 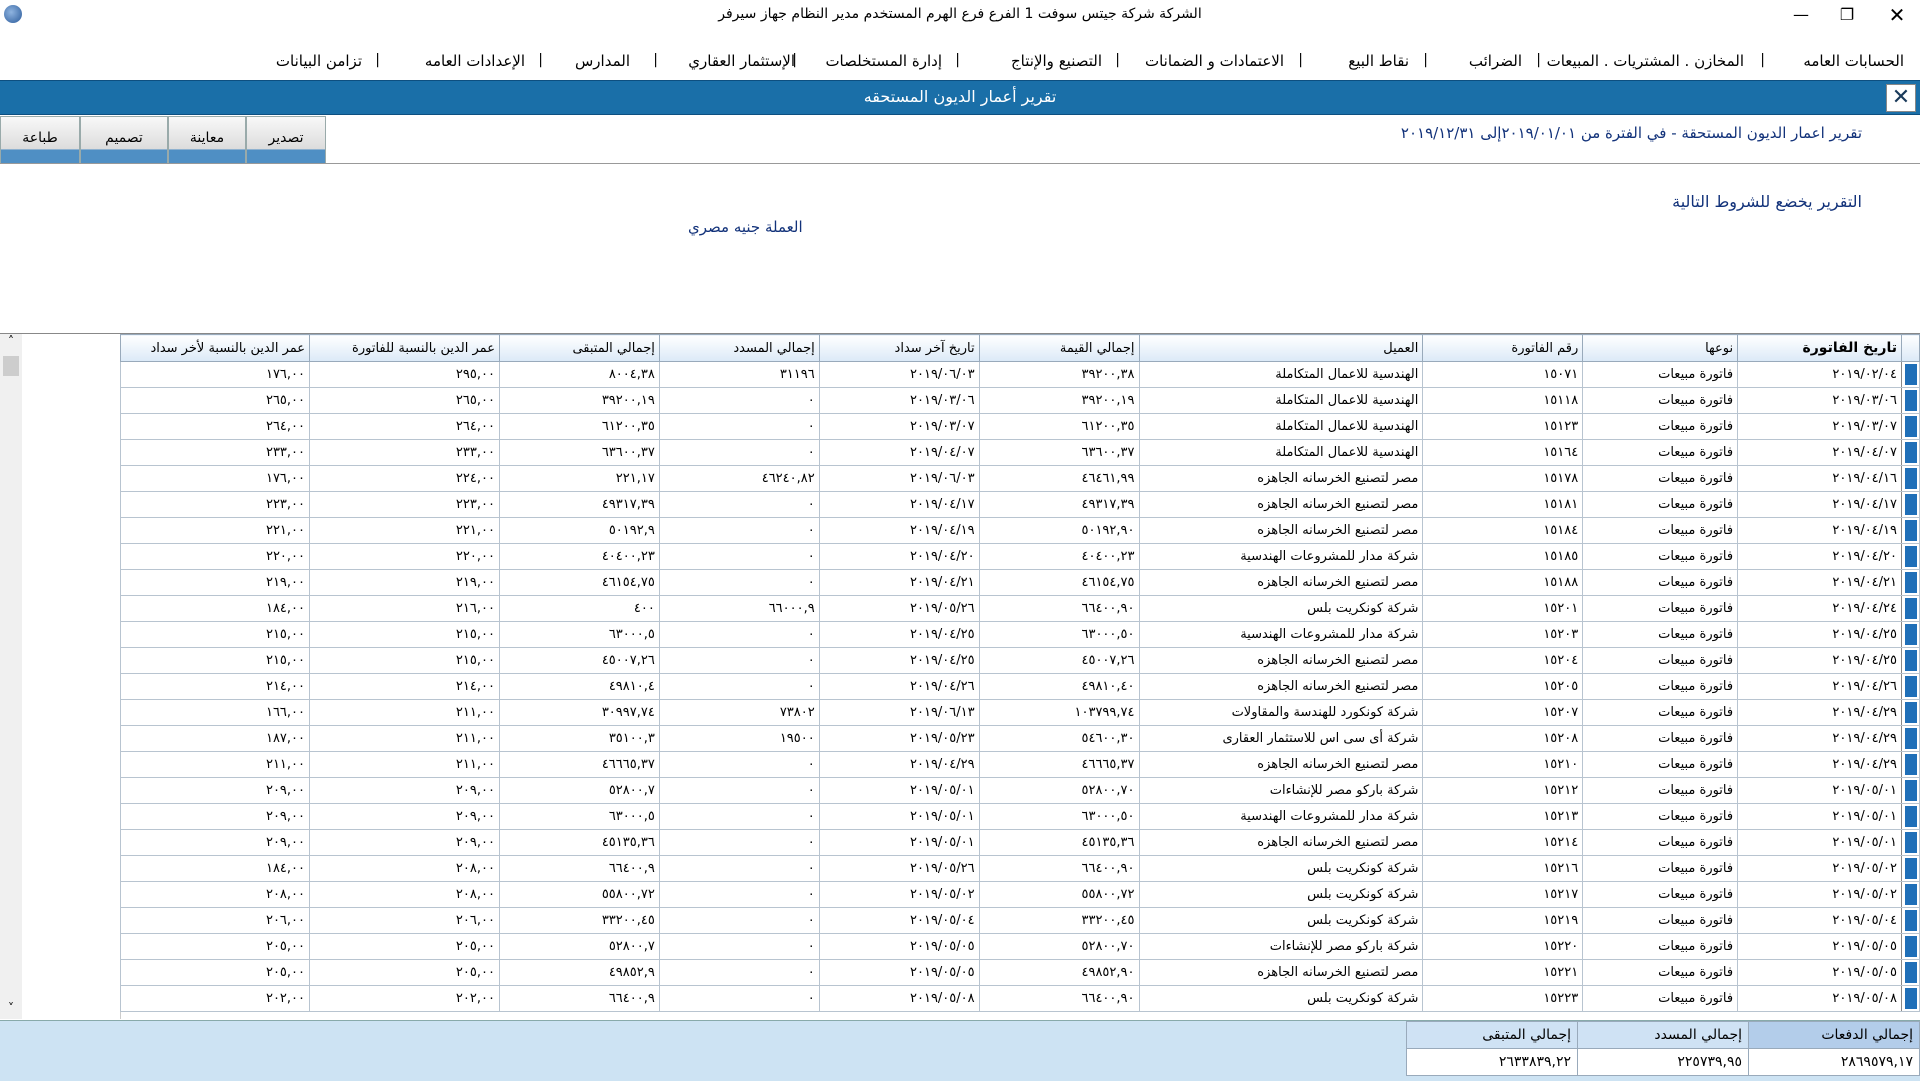 What do you see at coordinates (579, 374) in the screenshot?
I see `total-remaining-cell: ٨٠٠٤,٣٨` at bounding box center [579, 374].